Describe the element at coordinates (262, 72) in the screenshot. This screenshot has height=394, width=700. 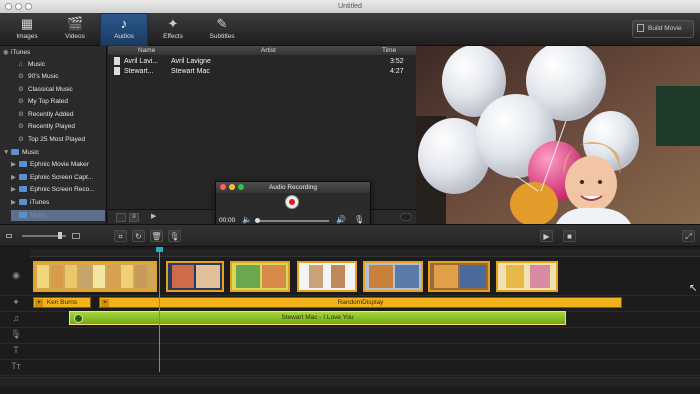
I see `table-row: Stewart... Stewart Mac 4:27` at that location.